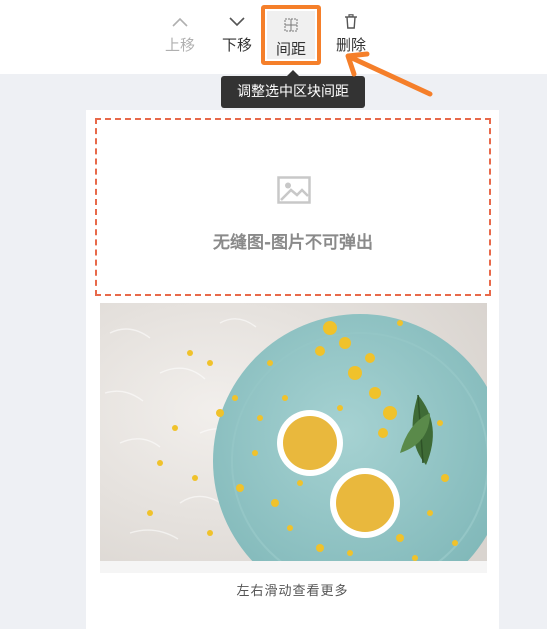 This screenshot has width=547, height=629. I want to click on move-down-button: 下移, so click(237, 37).